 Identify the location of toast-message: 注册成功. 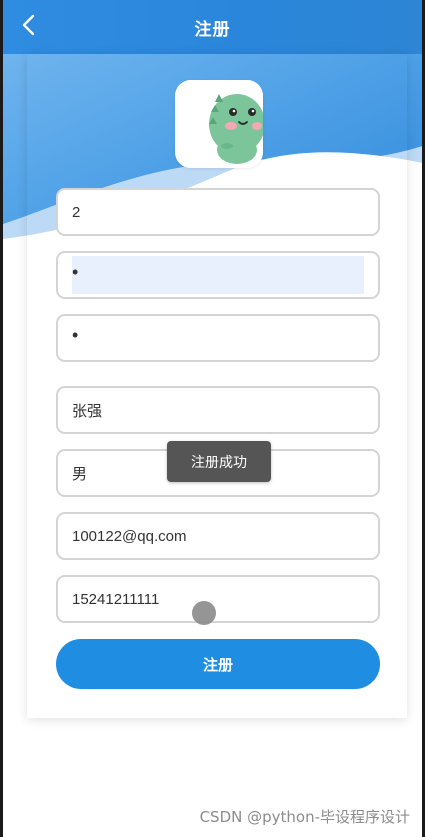
(219, 462).